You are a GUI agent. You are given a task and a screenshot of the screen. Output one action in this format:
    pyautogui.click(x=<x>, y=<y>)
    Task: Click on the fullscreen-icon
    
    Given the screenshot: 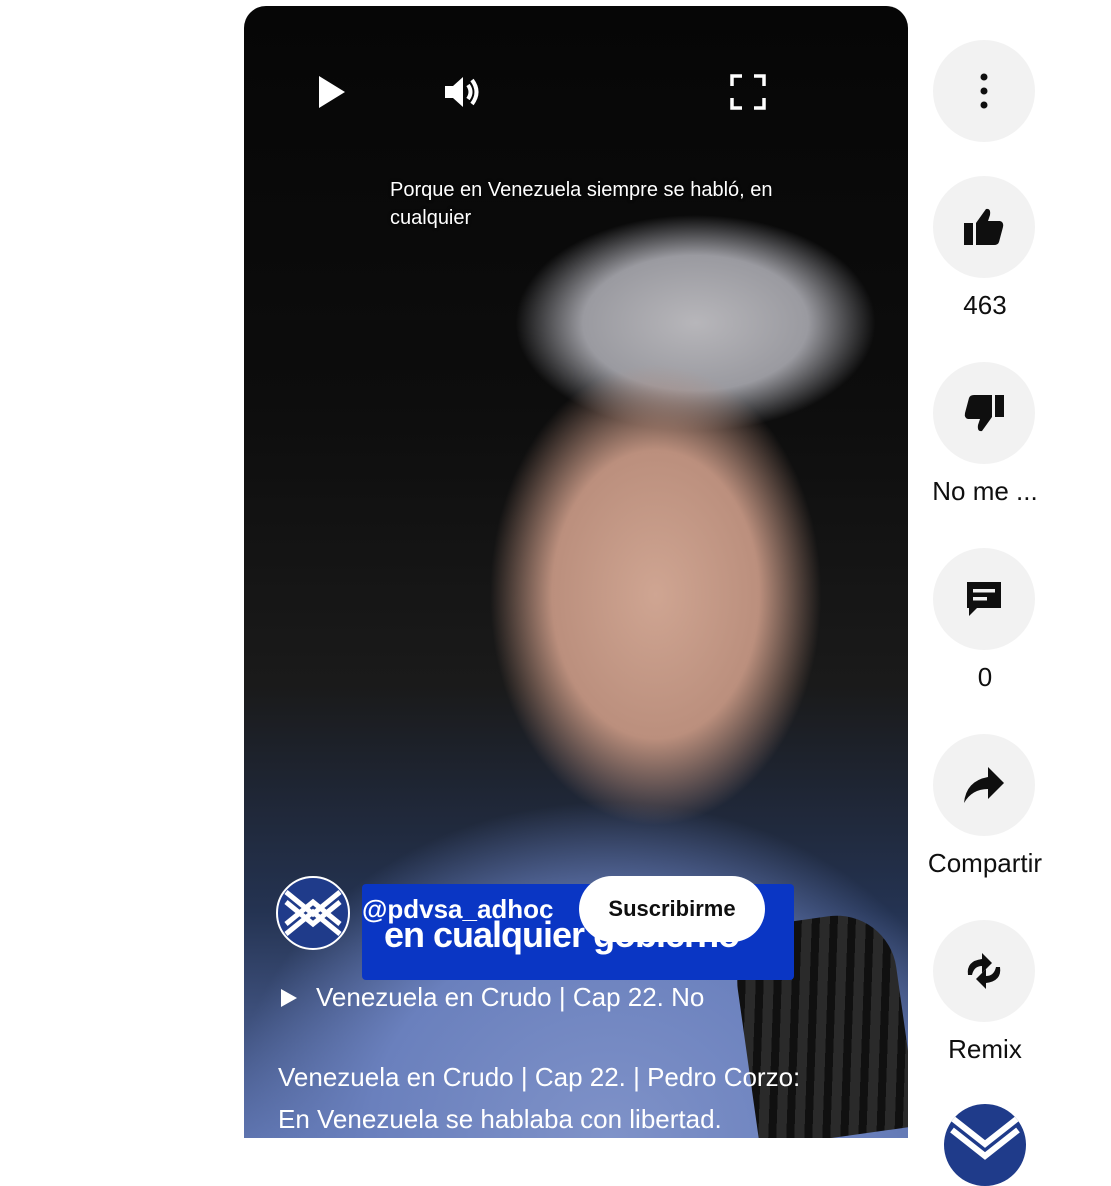 What is the action you would take?
    pyautogui.click(x=748, y=92)
    